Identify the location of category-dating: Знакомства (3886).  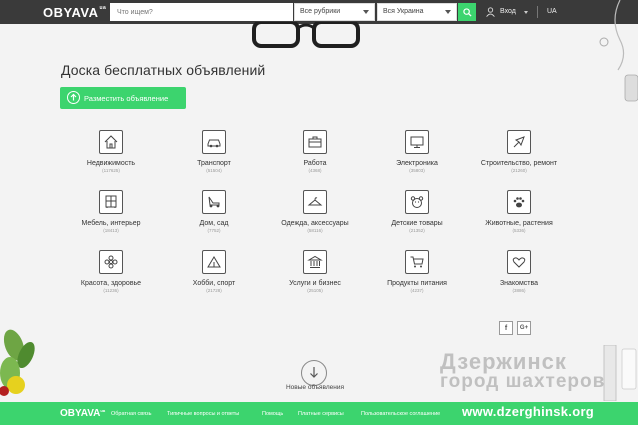
(519, 271).